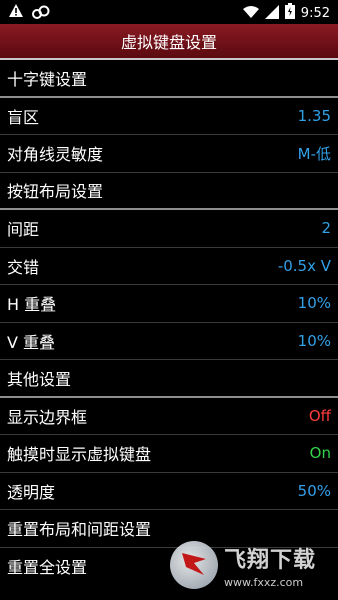 Image resolution: width=338 pixels, height=600 pixels. Describe the element at coordinates (320, 453) in the screenshot. I see `setting-value: On` at that location.